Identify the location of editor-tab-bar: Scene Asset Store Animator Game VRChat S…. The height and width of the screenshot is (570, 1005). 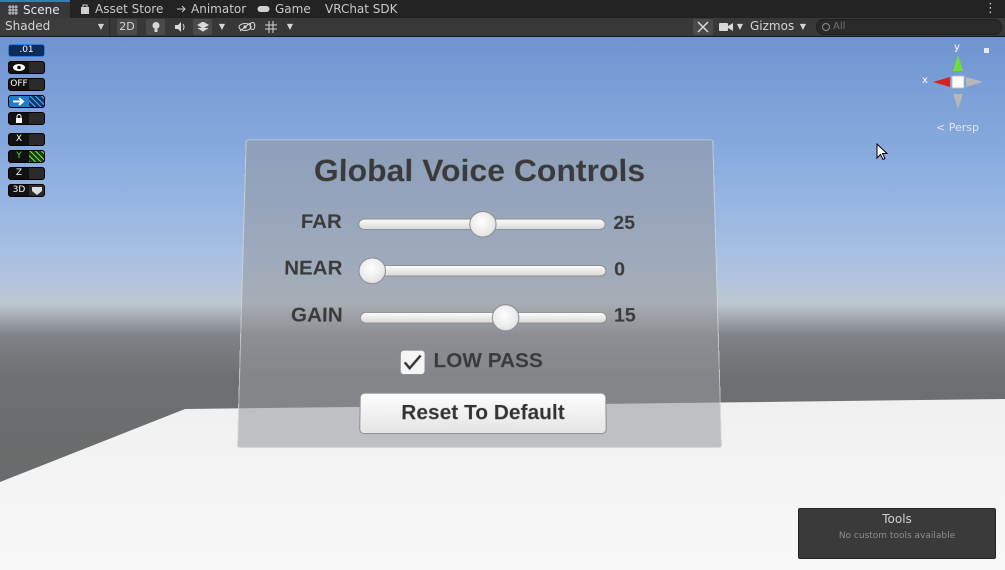
(502, 9).